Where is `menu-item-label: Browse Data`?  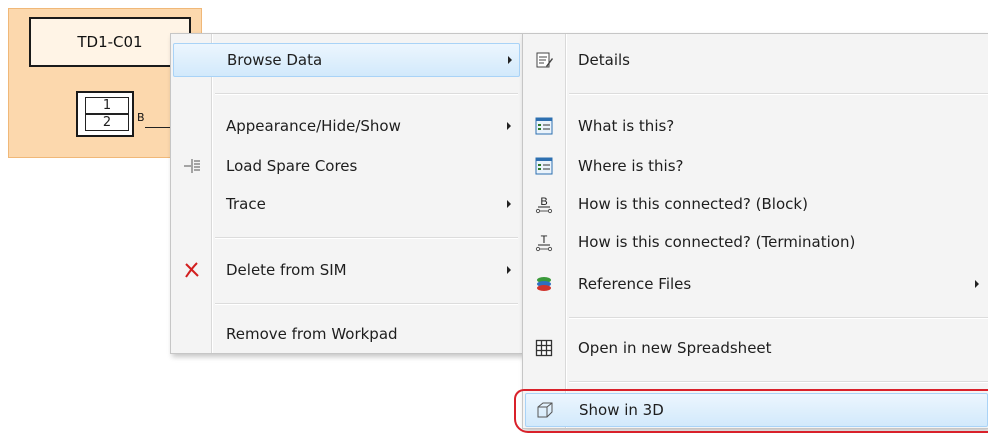
menu-item-label: Browse Data is located at coordinates (275, 60).